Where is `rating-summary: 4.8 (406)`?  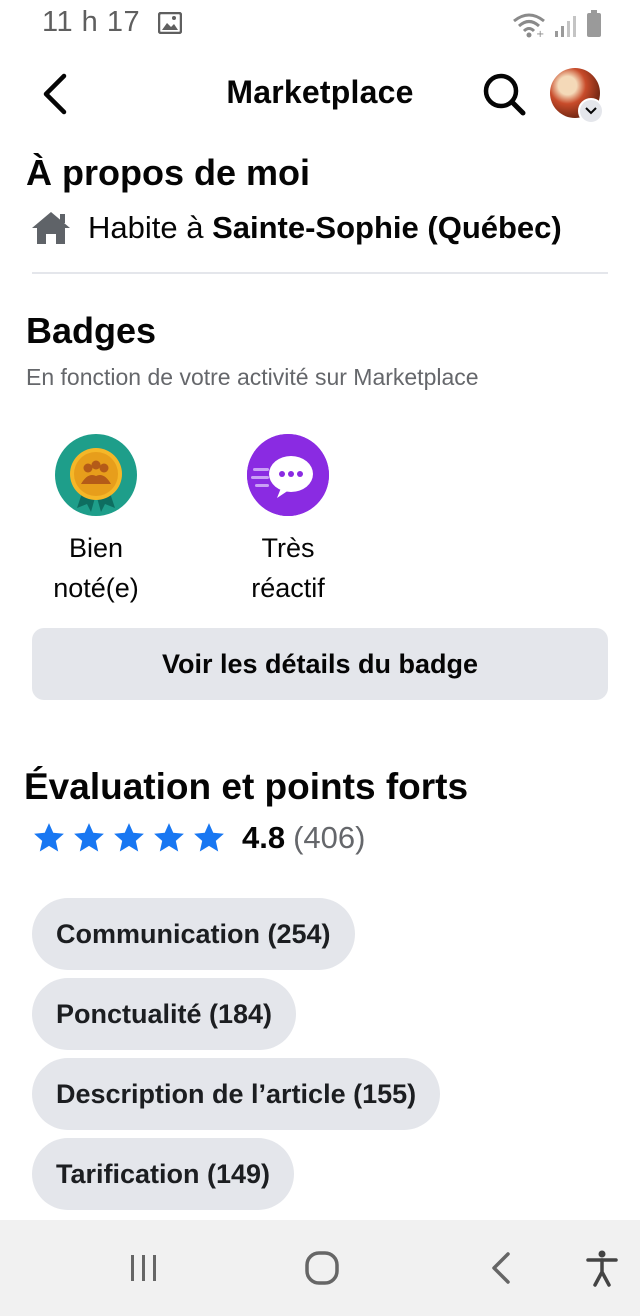 rating-summary: 4.8 (406) is located at coordinates (198, 838).